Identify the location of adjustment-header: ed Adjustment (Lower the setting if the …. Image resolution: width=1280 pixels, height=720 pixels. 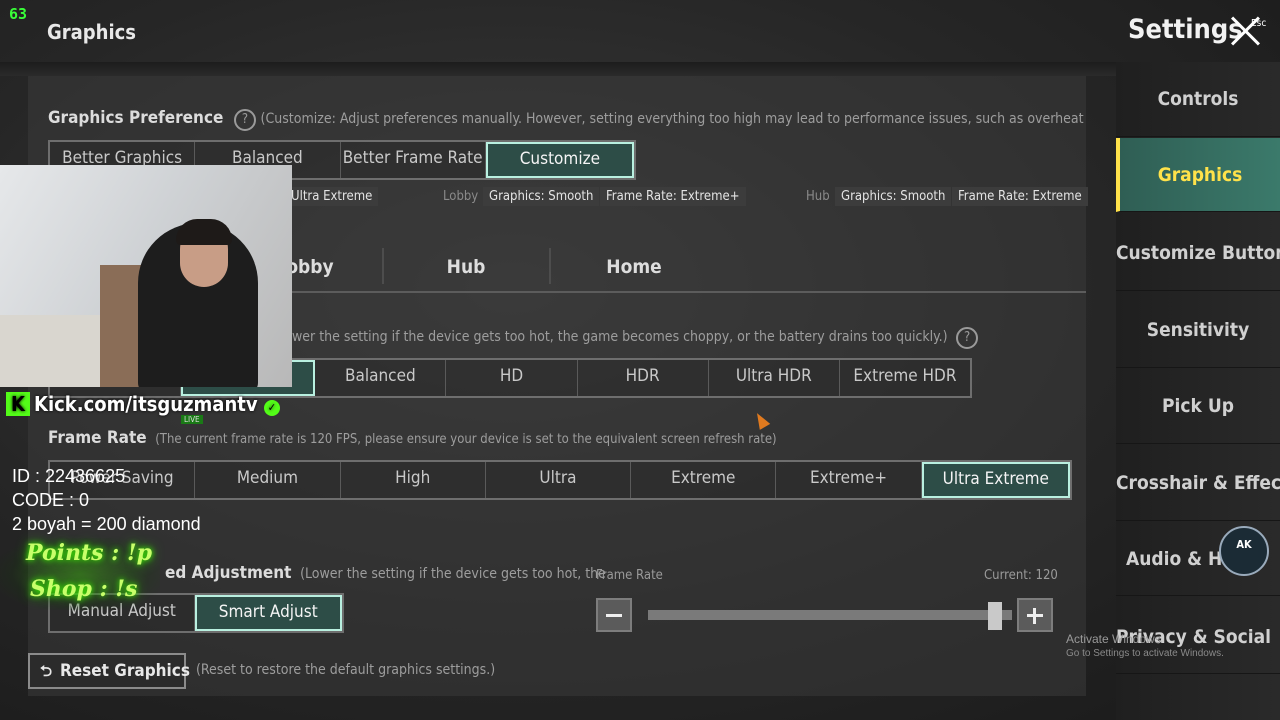
(385, 573).